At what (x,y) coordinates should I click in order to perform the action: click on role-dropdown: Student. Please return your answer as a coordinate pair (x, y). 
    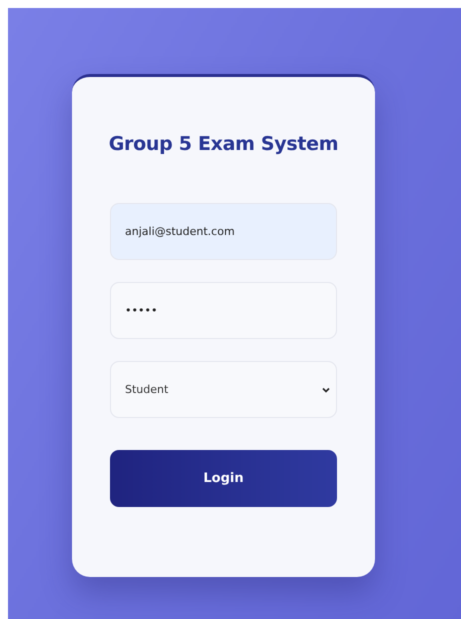
    Looking at the image, I should click on (223, 389).